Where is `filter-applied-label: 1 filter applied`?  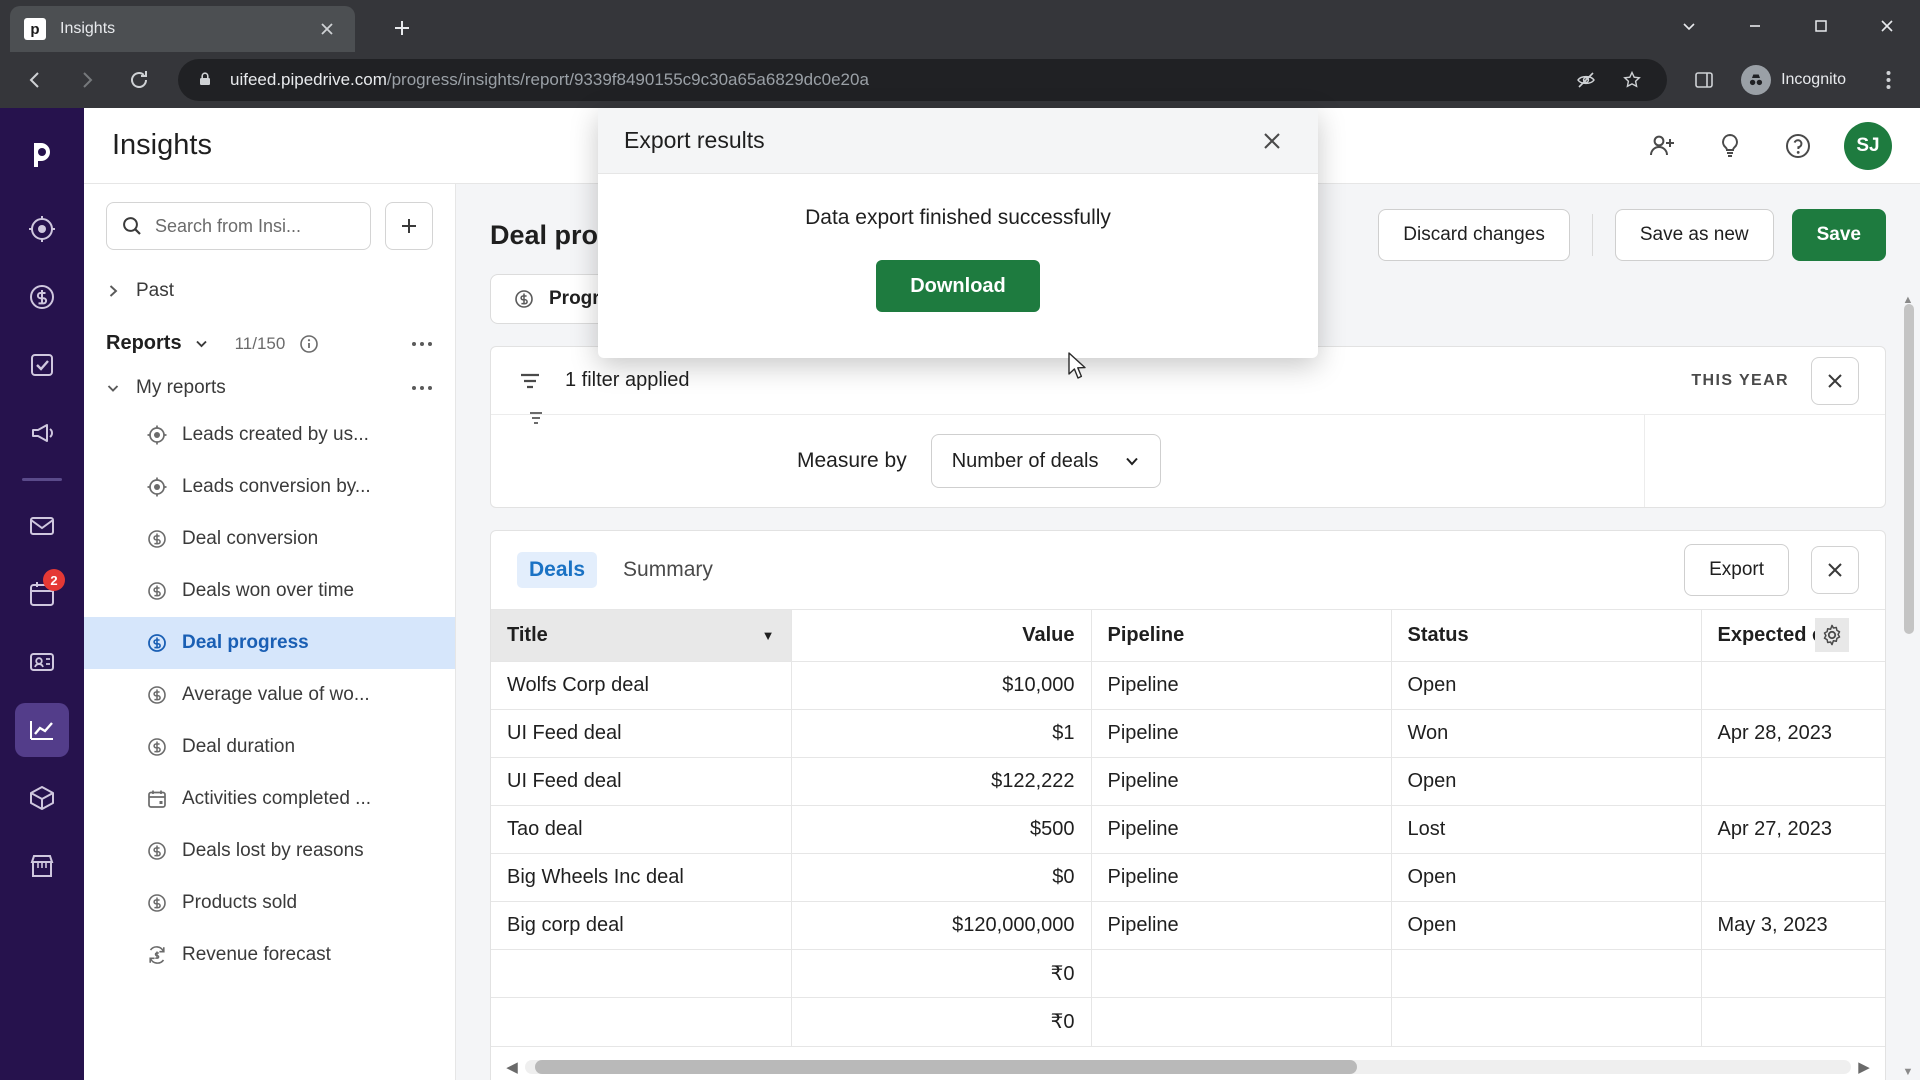
filter-applied-label: 1 filter applied is located at coordinates (627, 380).